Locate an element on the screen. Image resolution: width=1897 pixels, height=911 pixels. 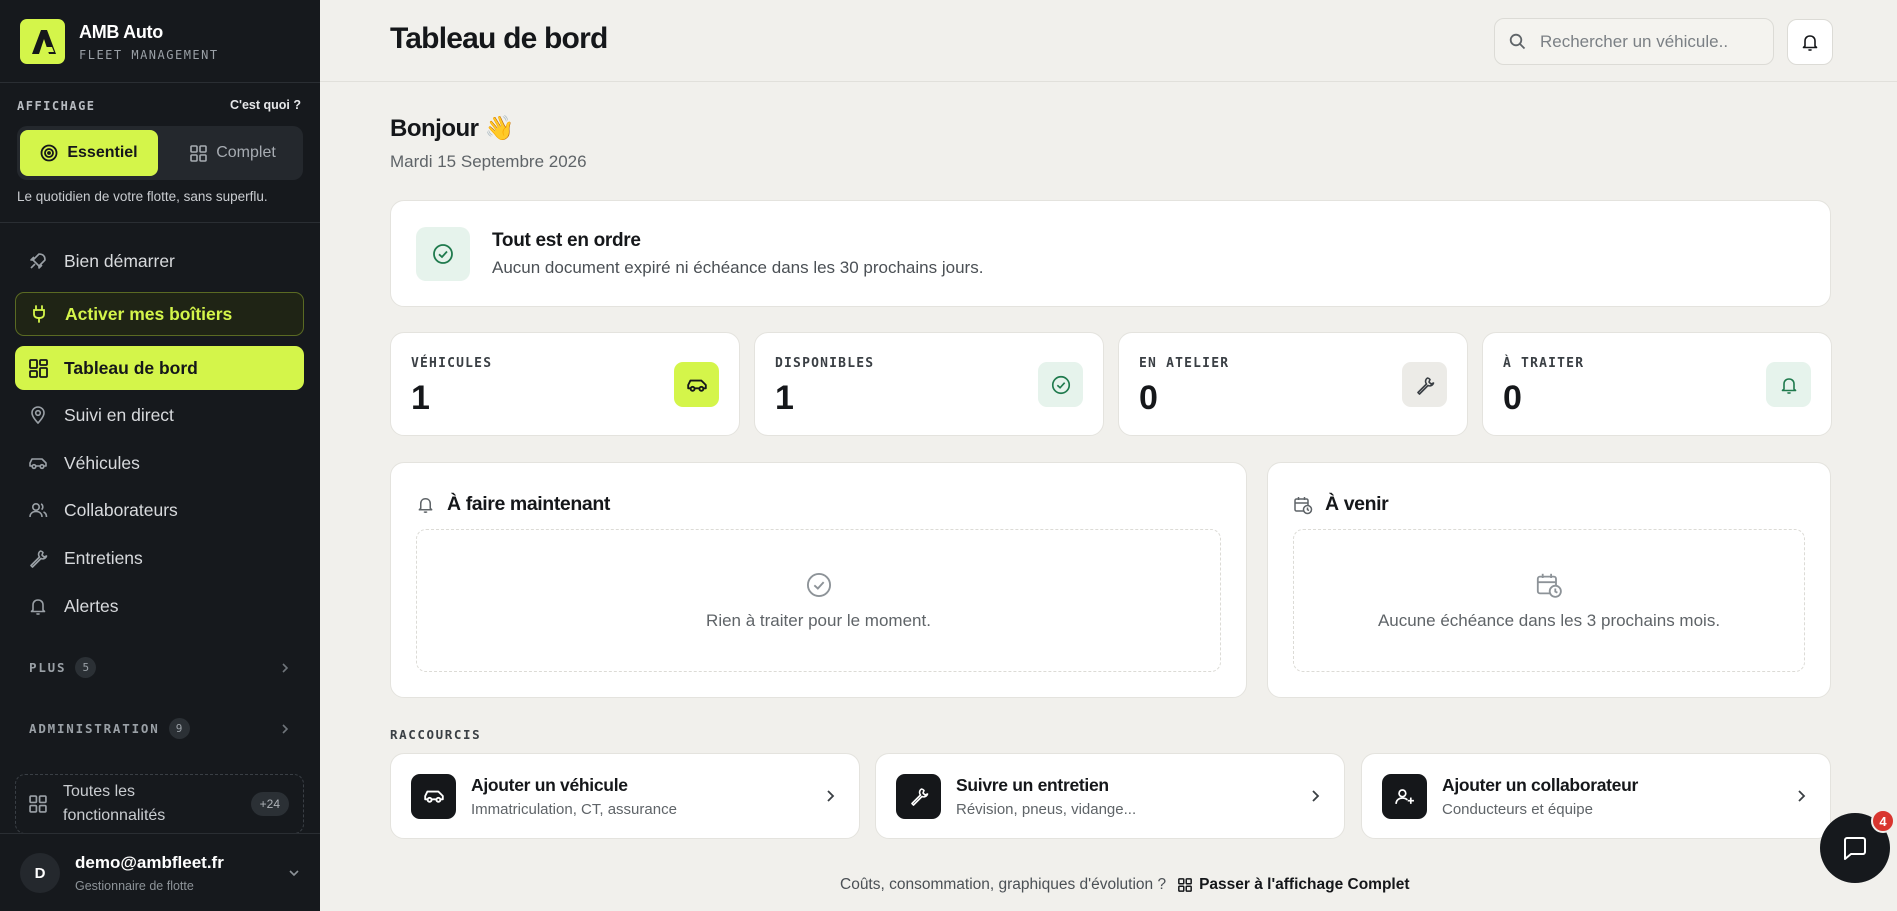
switch-to-complete-label: Passer à l'affichage Complet is located at coordinates (1304, 884).